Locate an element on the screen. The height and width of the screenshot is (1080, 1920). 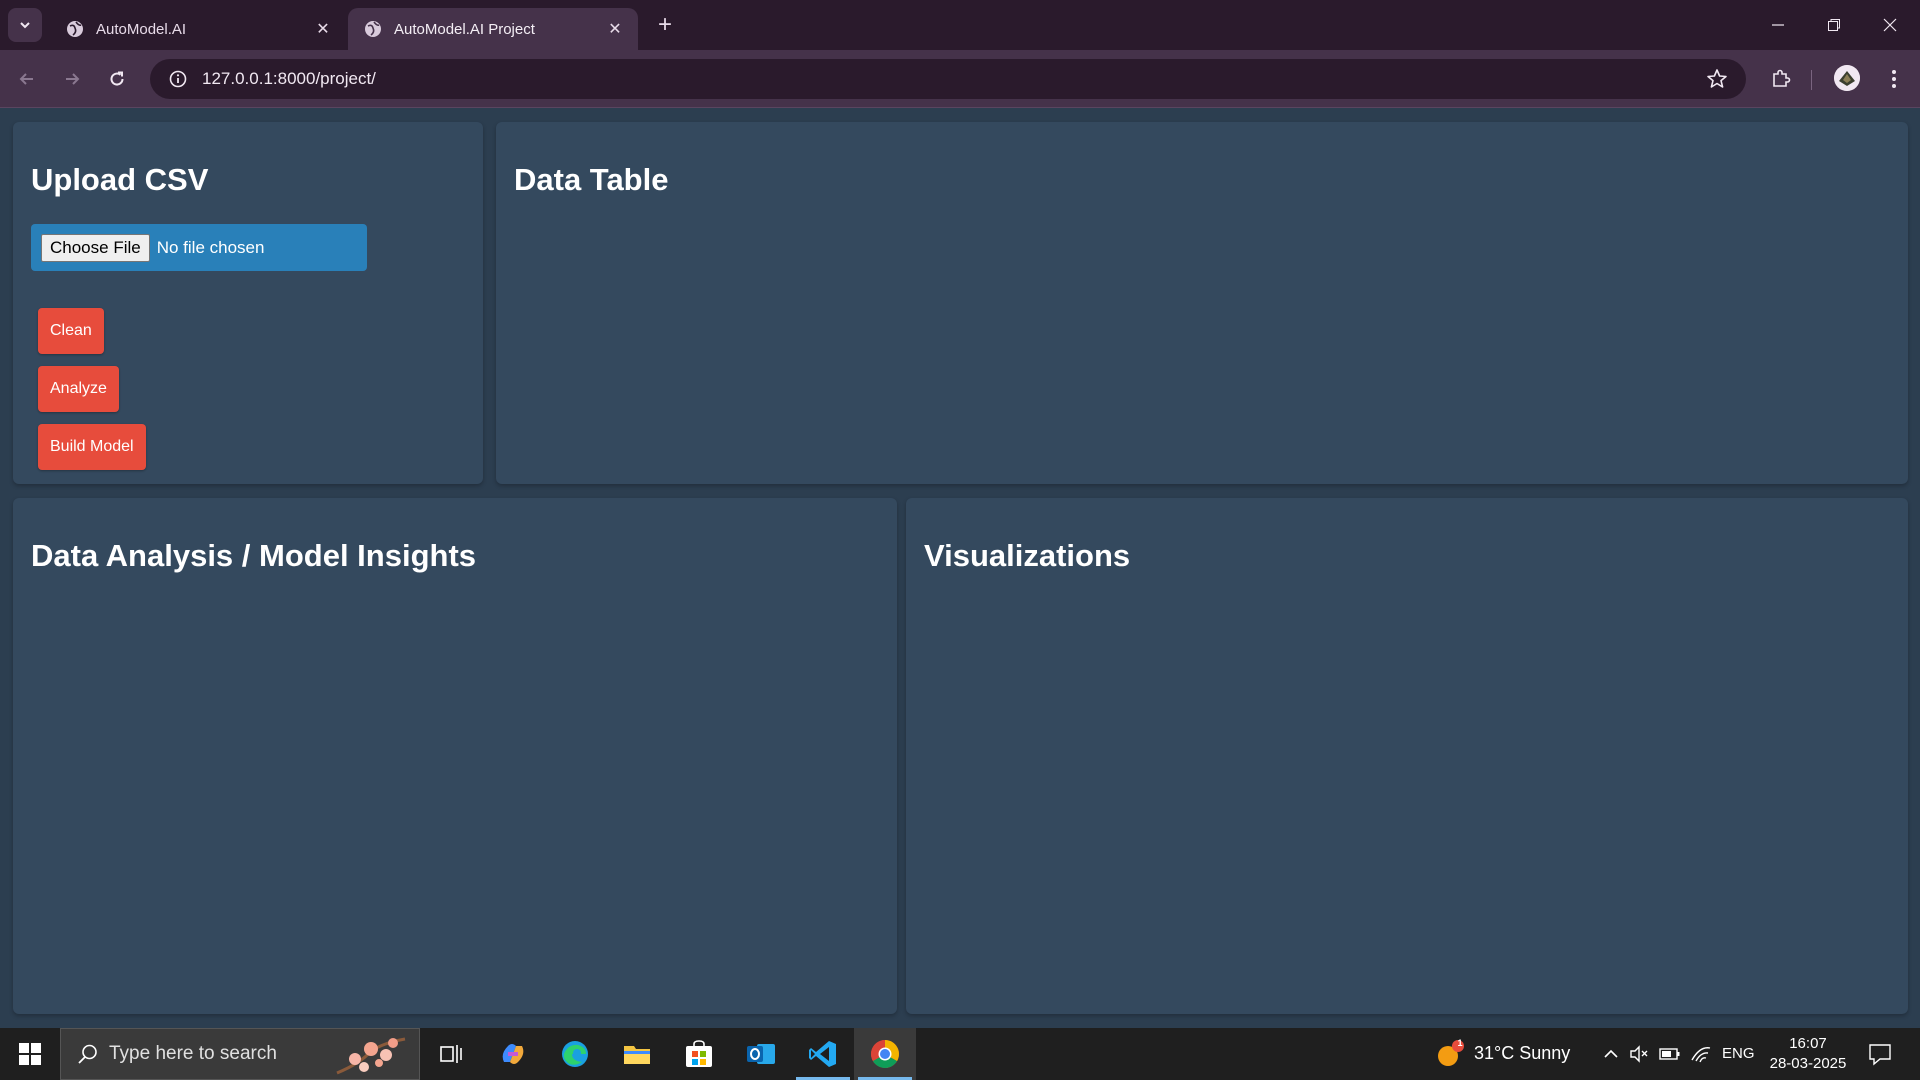
file-explorer-app is located at coordinates (637, 1054).